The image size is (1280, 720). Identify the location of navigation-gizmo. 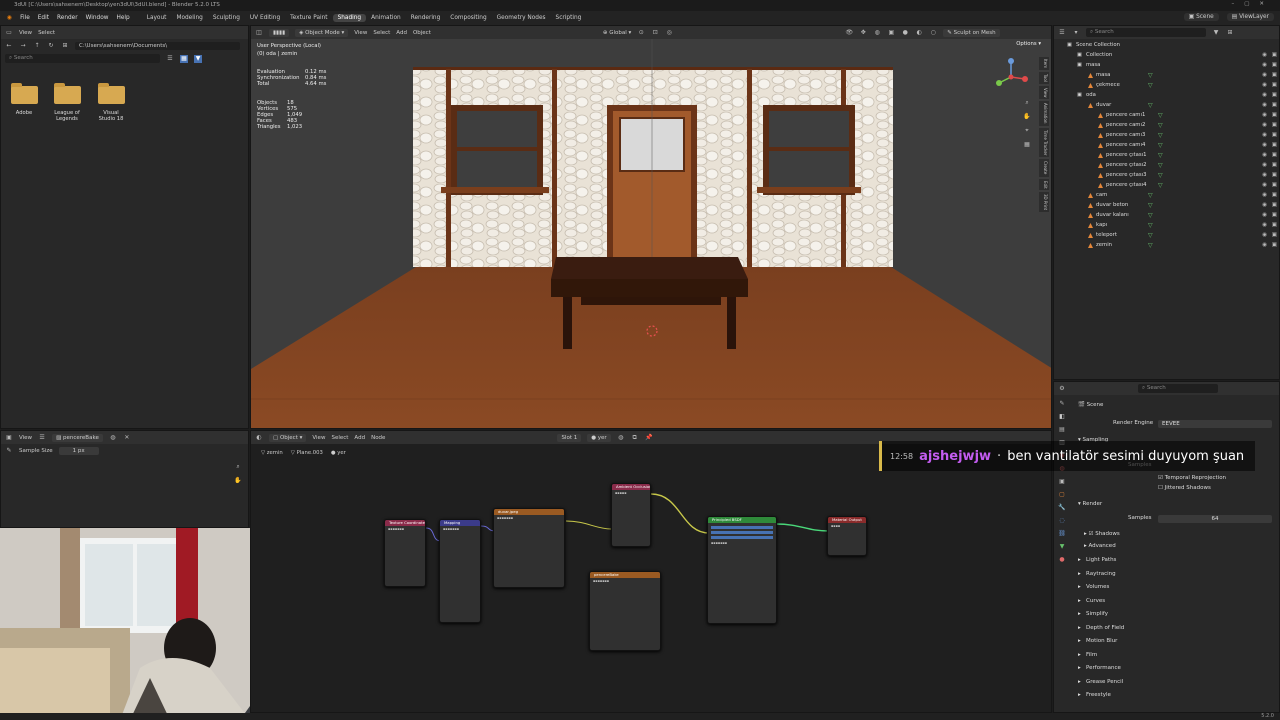
(1011, 77).